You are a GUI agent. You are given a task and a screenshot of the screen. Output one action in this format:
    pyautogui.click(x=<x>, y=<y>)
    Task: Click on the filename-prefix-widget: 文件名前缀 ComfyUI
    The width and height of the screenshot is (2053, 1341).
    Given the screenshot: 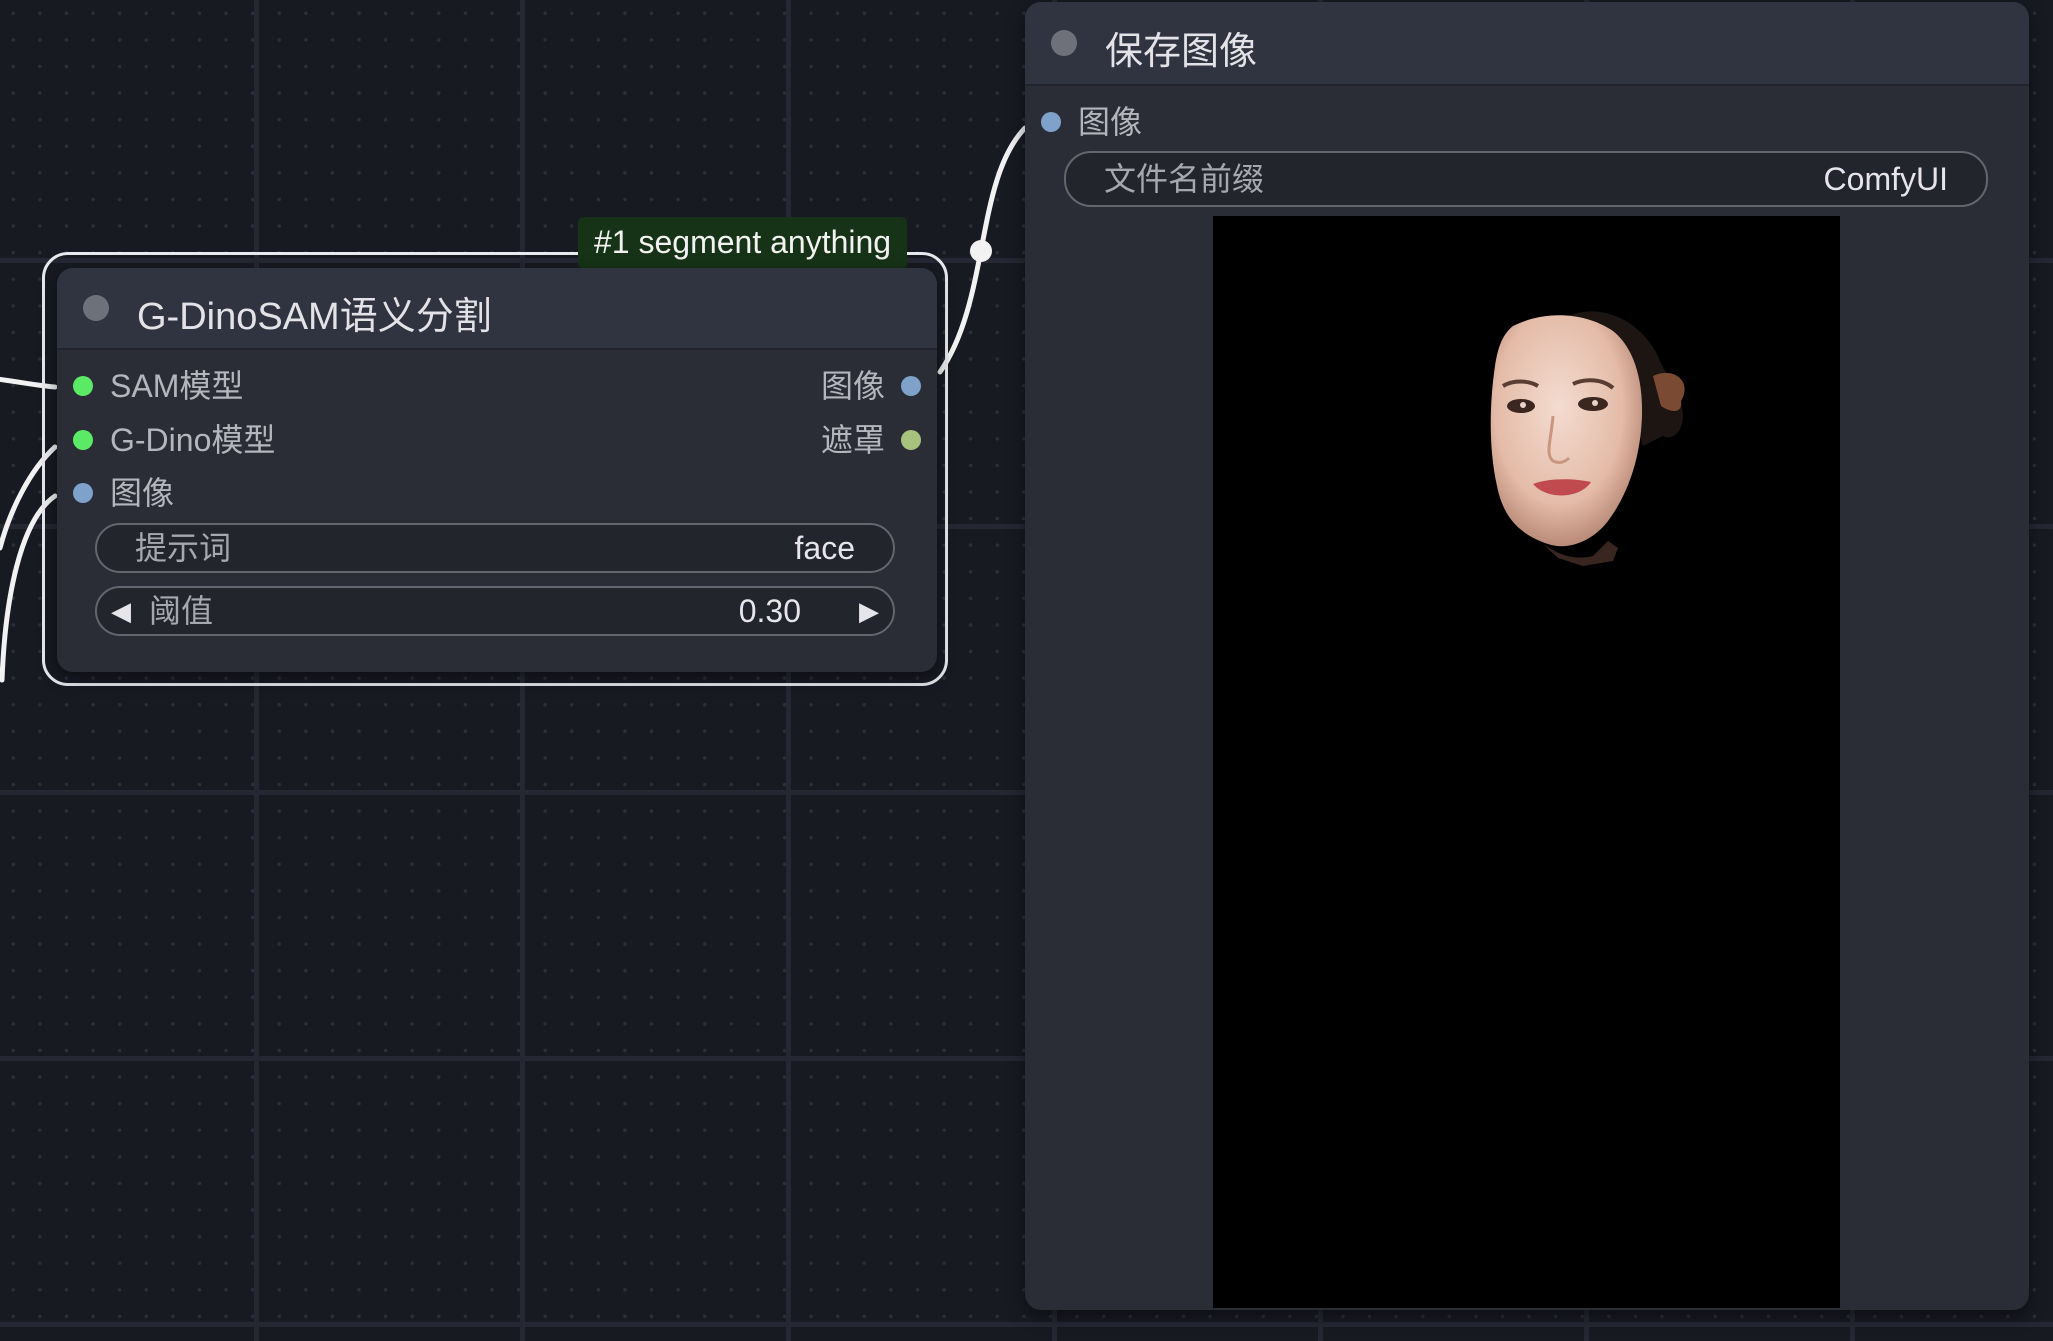 What is the action you would take?
    pyautogui.click(x=1526, y=179)
    